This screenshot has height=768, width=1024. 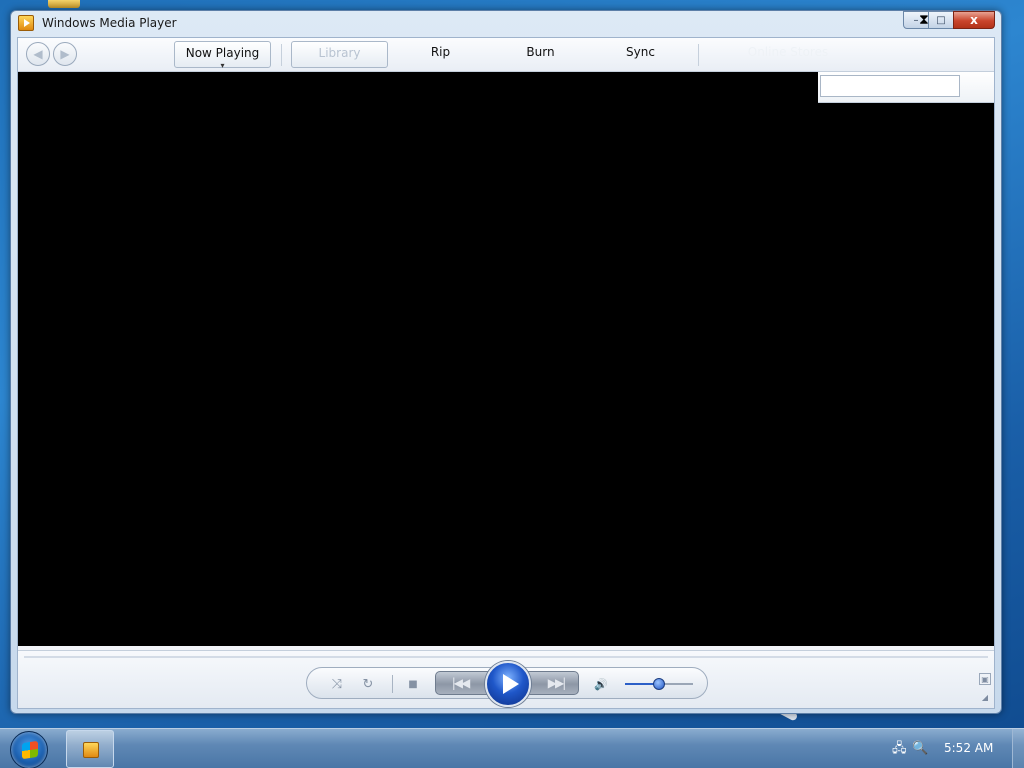 I want to click on forward-button: ▶, so click(x=65, y=54).